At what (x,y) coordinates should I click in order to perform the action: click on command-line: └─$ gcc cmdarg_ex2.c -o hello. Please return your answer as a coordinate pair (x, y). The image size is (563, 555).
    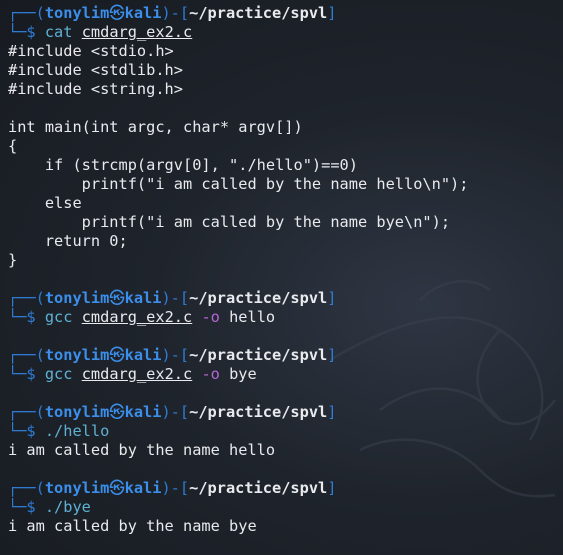
    Looking at the image, I should click on (283, 317).